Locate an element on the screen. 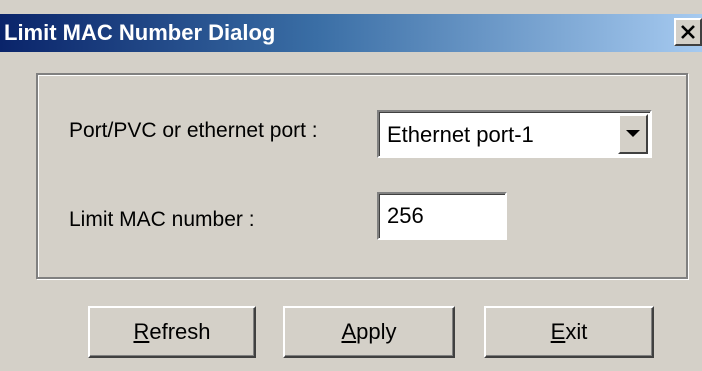 This screenshot has width=702, height=371. apply-mnemonic: A is located at coordinates (349, 331).